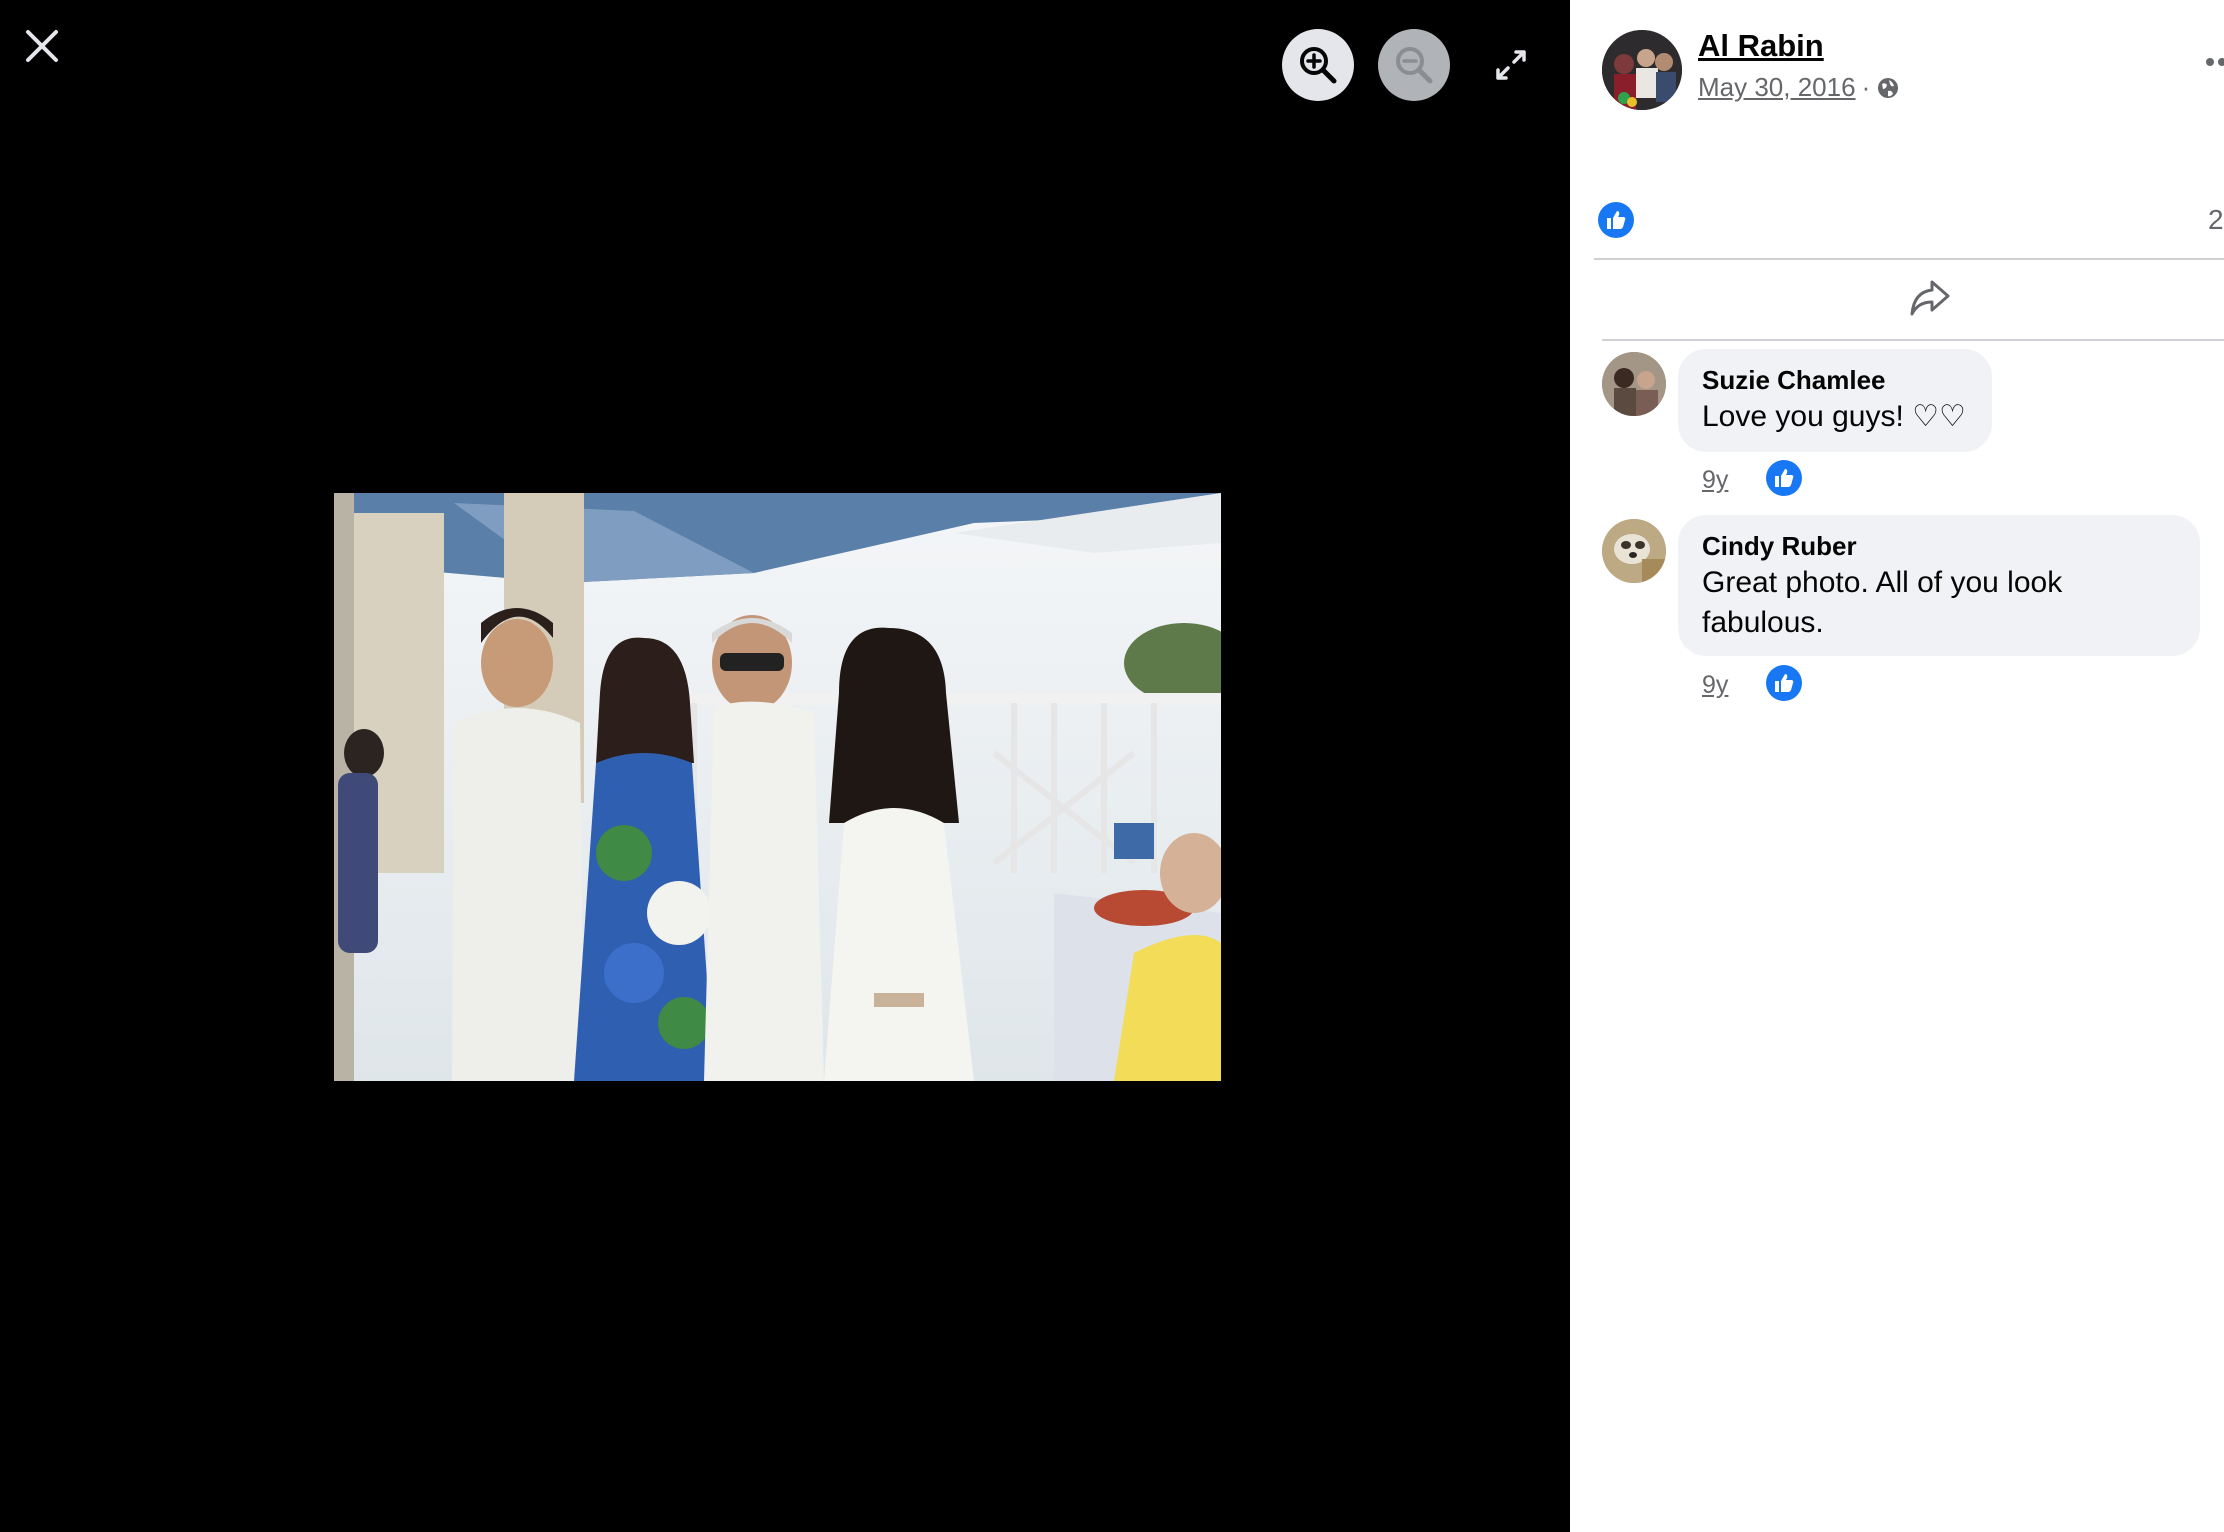 The width and height of the screenshot is (2224, 1532). Describe the element at coordinates (1777, 87) in the screenshot. I see `post-date: May 30, 2016` at that location.